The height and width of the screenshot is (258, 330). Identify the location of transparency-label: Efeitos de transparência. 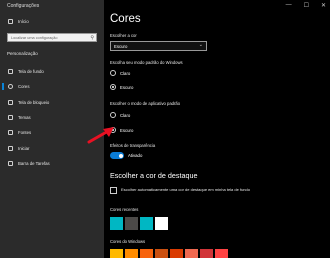
(133, 145).